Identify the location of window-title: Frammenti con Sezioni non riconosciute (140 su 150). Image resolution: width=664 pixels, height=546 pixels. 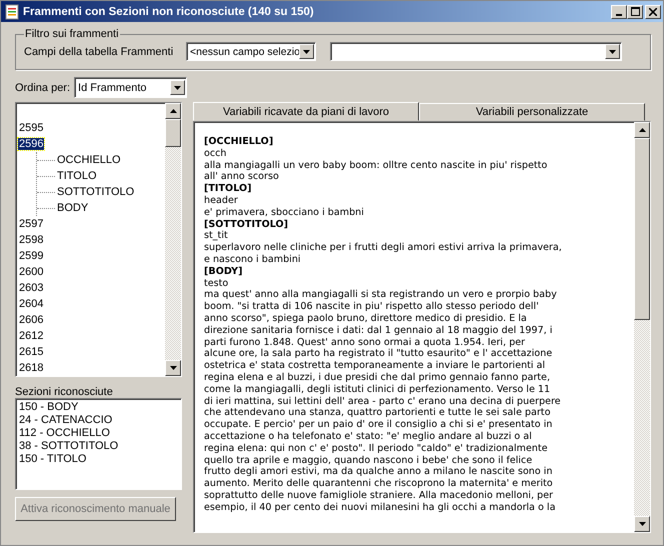
(169, 12).